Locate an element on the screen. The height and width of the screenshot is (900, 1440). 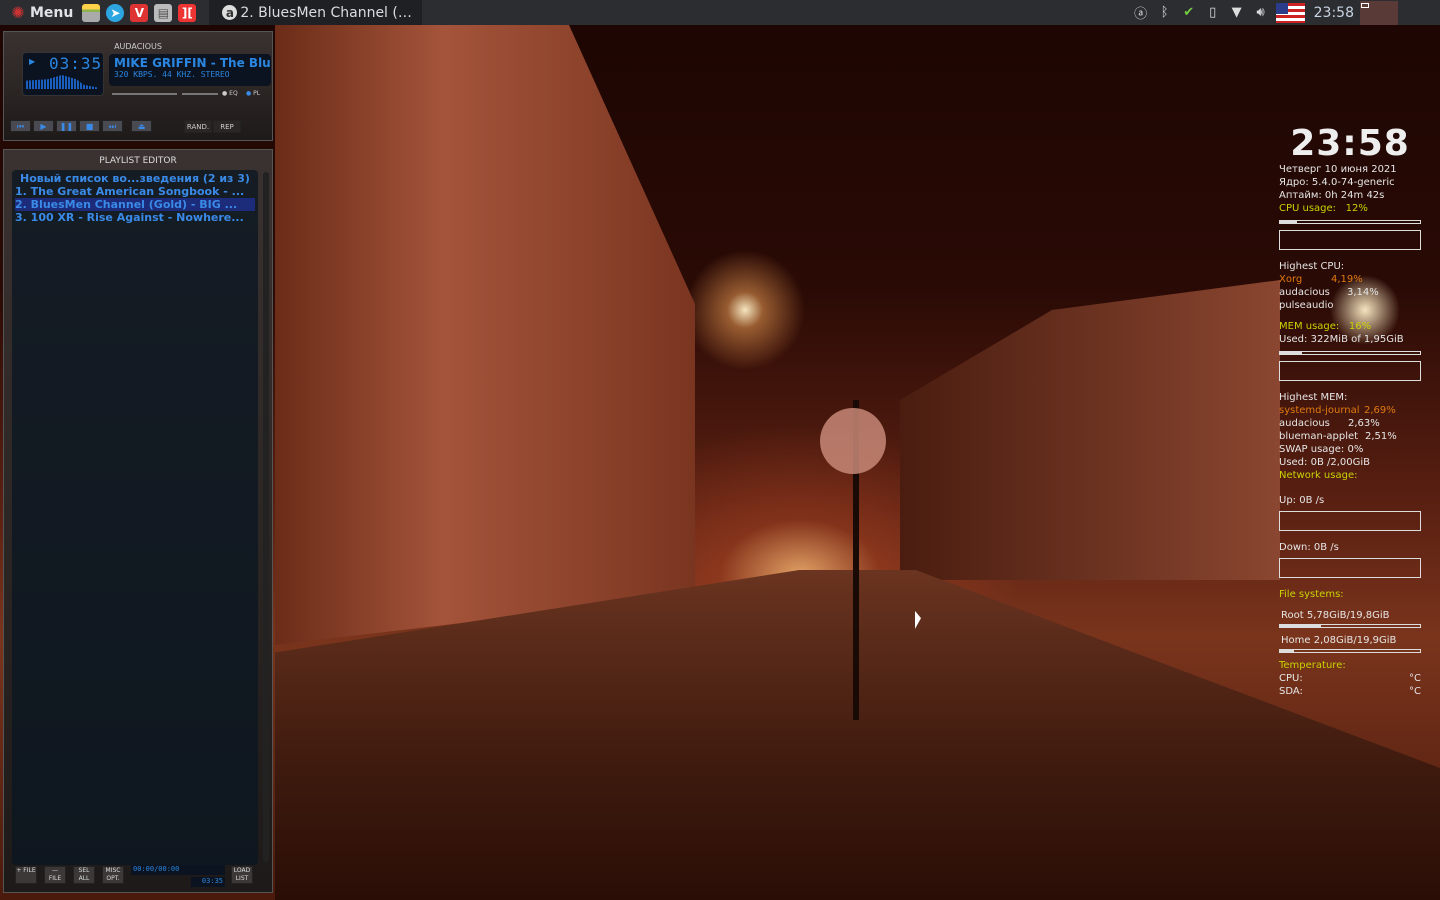
mem-graph is located at coordinates (1350, 371).